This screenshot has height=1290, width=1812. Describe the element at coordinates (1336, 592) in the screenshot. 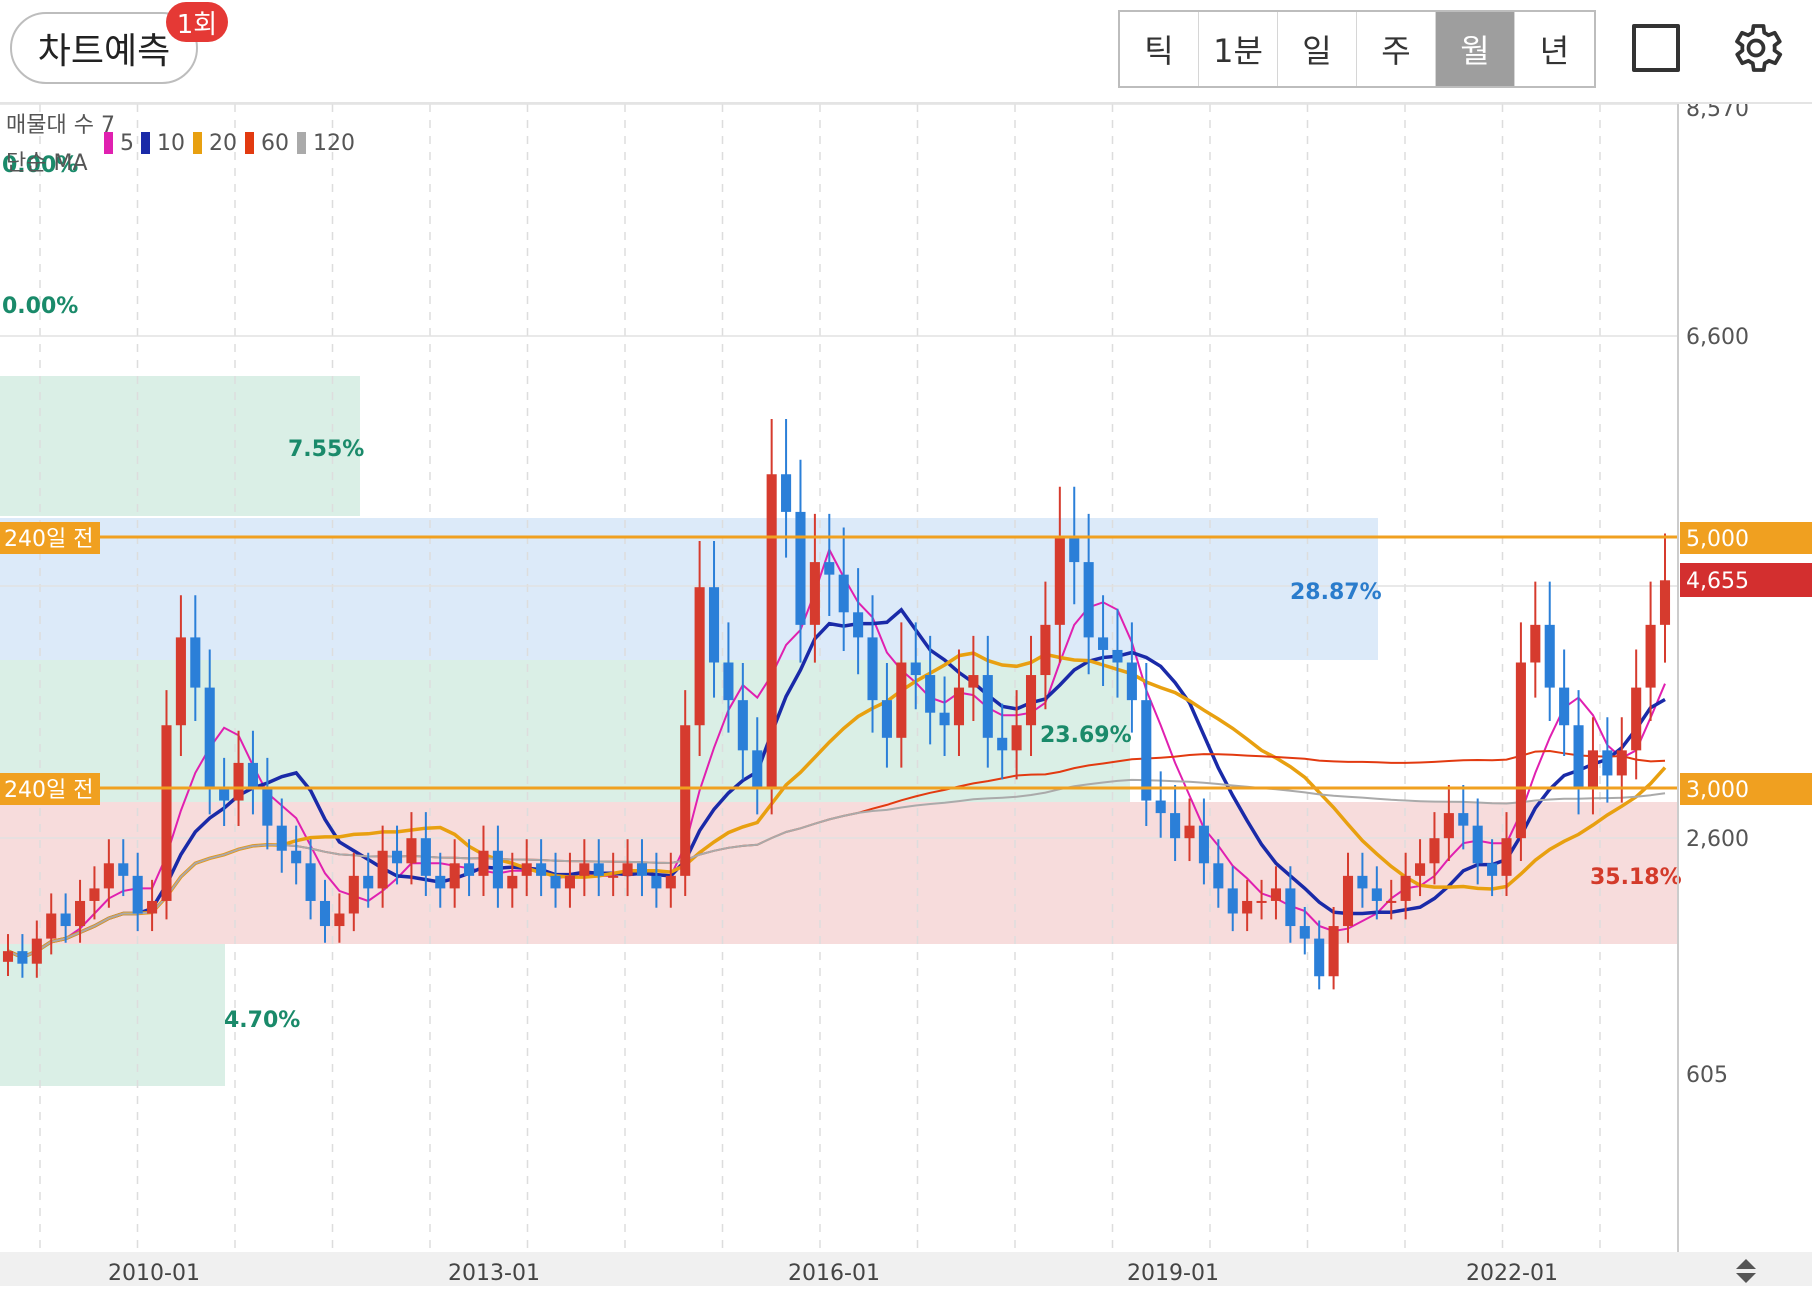

I see `pct-label-3: 28.87%` at that location.